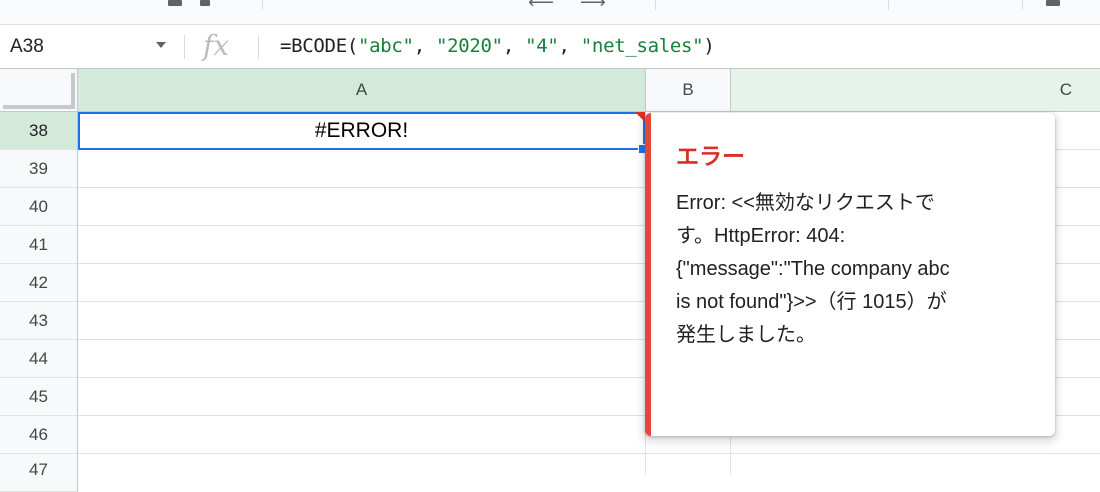  Describe the element at coordinates (589, 453) in the screenshot. I see `grid-line` at that location.